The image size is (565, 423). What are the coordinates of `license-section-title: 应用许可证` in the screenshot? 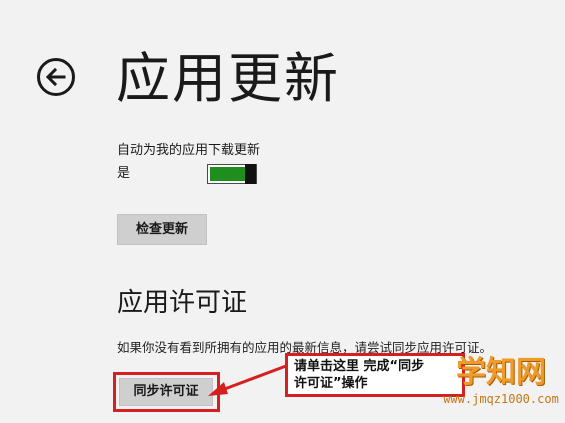 It's located at (182, 303).